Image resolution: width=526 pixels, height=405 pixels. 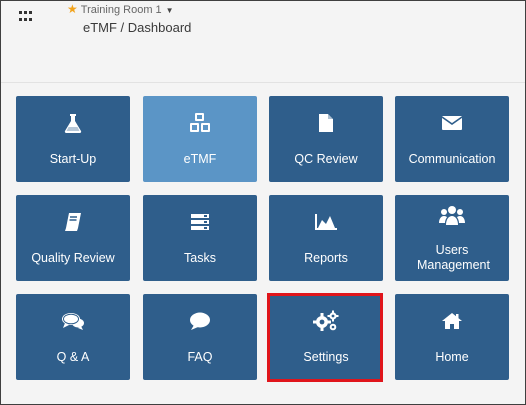 I want to click on tile-users-management: Users Management, so click(x=452, y=238).